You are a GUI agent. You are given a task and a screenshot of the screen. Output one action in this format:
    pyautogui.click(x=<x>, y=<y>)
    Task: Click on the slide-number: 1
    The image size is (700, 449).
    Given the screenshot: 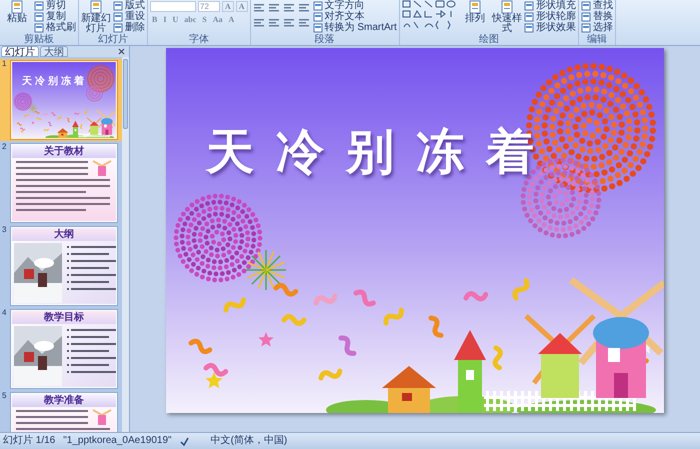 What is the action you would take?
    pyautogui.click(x=4, y=64)
    